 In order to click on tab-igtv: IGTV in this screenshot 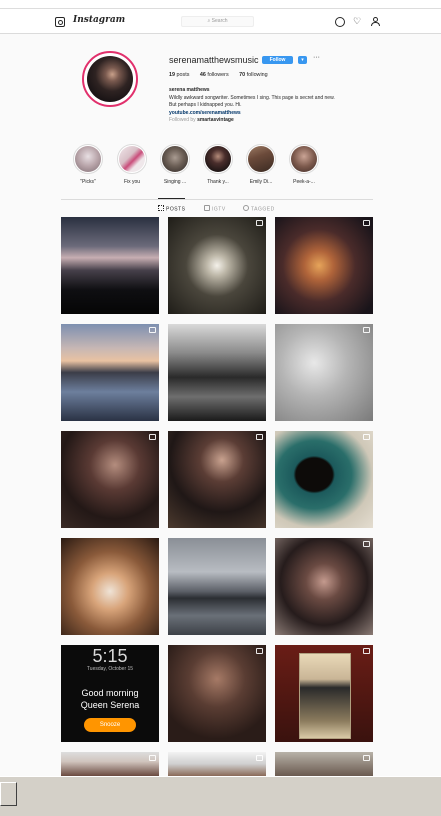, I will do `click(215, 209)`.